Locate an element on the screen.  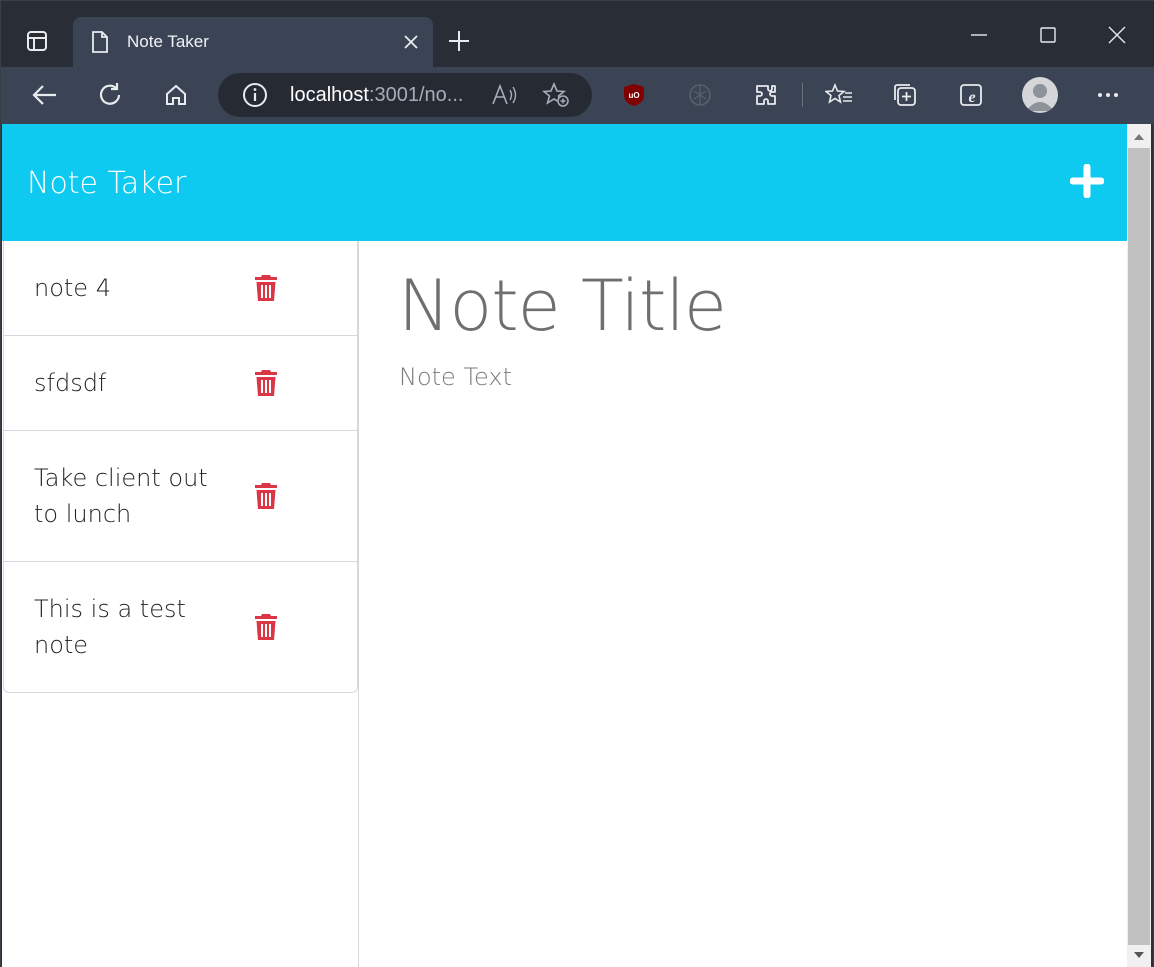
favorites-icon is located at coordinates (839, 95).